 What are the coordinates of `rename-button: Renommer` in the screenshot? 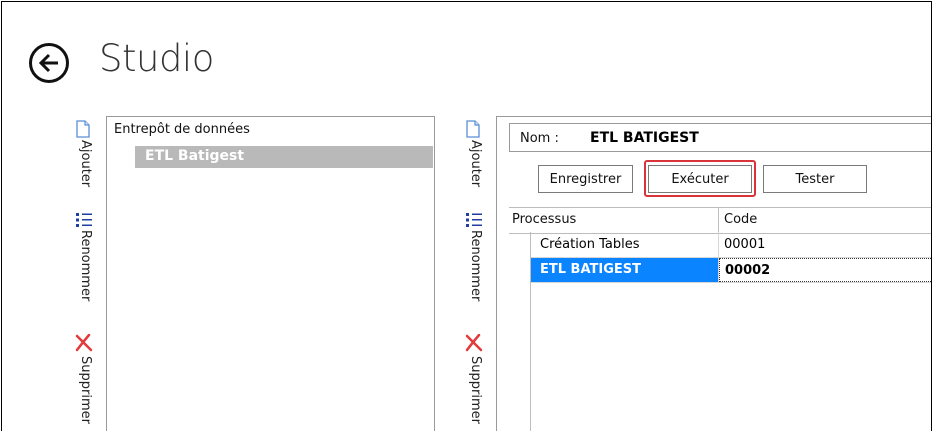 It's located at (83, 268).